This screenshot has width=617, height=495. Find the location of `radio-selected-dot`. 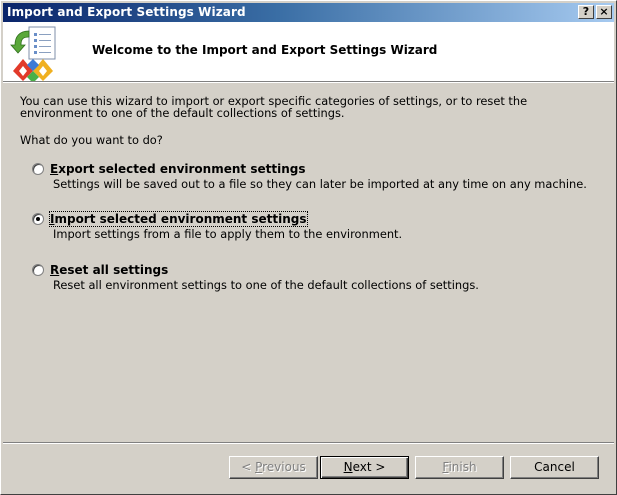

radio-selected-dot is located at coordinates (38, 219).